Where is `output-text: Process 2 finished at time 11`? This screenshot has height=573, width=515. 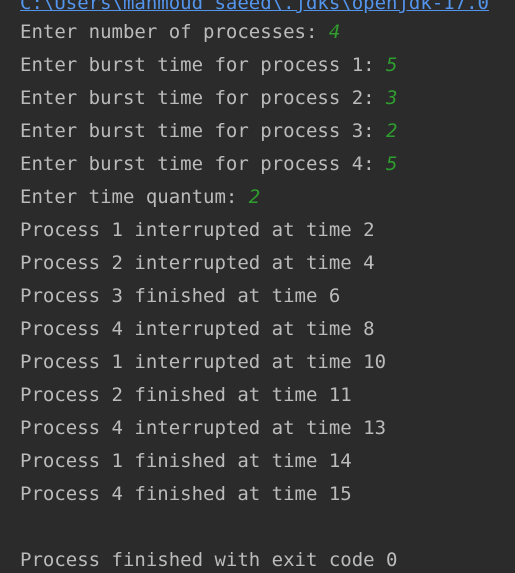
output-text: Process 2 finished at time 11 is located at coordinates (186, 395).